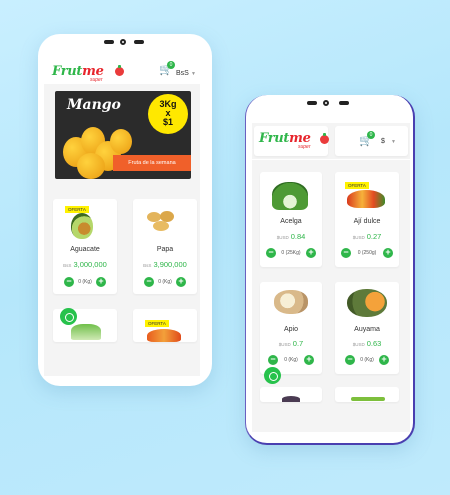 The height and width of the screenshot is (495, 450). Describe the element at coordinates (291, 141) in the screenshot. I see `logo-card: Frutme super` at that location.